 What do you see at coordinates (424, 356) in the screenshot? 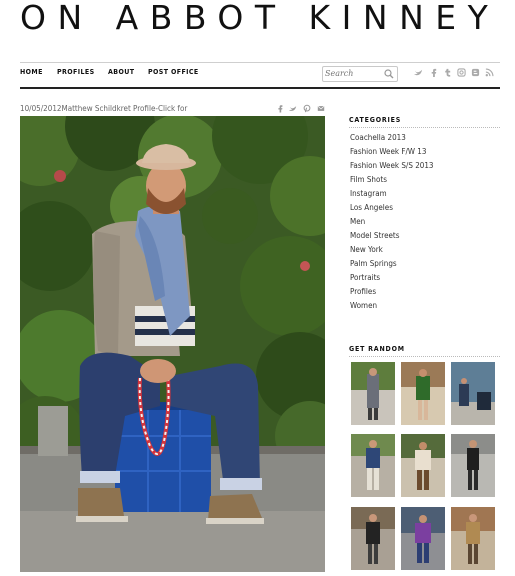
I see `get-random-divider` at bounding box center [424, 356].